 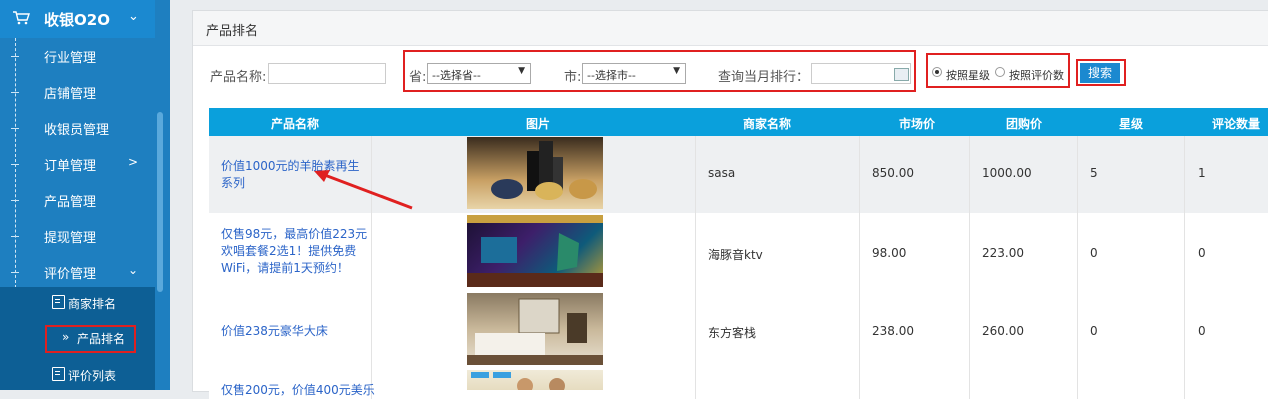 What do you see at coordinates (1100, 73) in the screenshot?
I see `search-button: 搜索` at bounding box center [1100, 73].